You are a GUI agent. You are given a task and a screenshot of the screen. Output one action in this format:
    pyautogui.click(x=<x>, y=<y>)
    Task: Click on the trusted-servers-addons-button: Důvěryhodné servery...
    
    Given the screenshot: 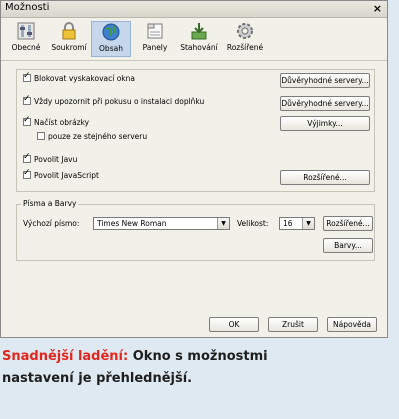 What is the action you would take?
    pyautogui.click(x=325, y=103)
    